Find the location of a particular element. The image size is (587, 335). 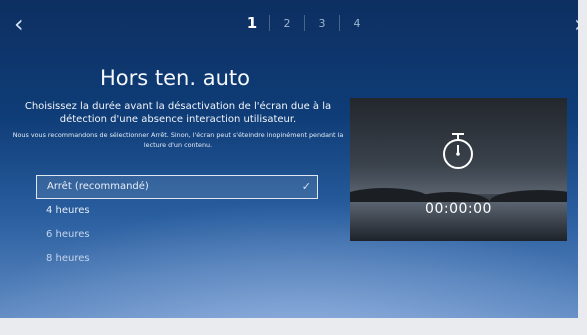

timer-readout: 00:00:00 is located at coordinates (458, 209).